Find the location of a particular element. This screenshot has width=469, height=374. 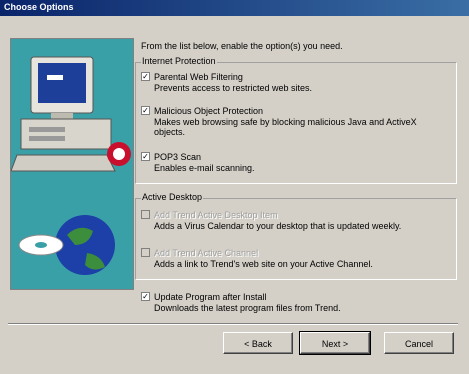

update-program-checkbox: ✓ is located at coordinates (145, 296).